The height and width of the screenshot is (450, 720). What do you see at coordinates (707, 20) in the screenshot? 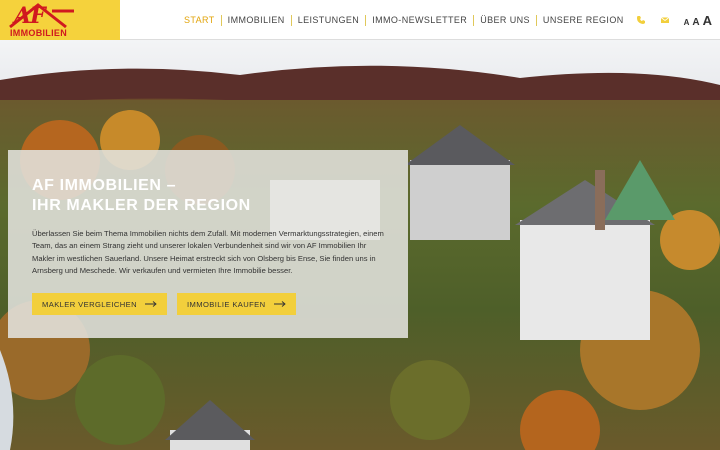
I see `font-size-large: A` at bounding box center [707, 20].